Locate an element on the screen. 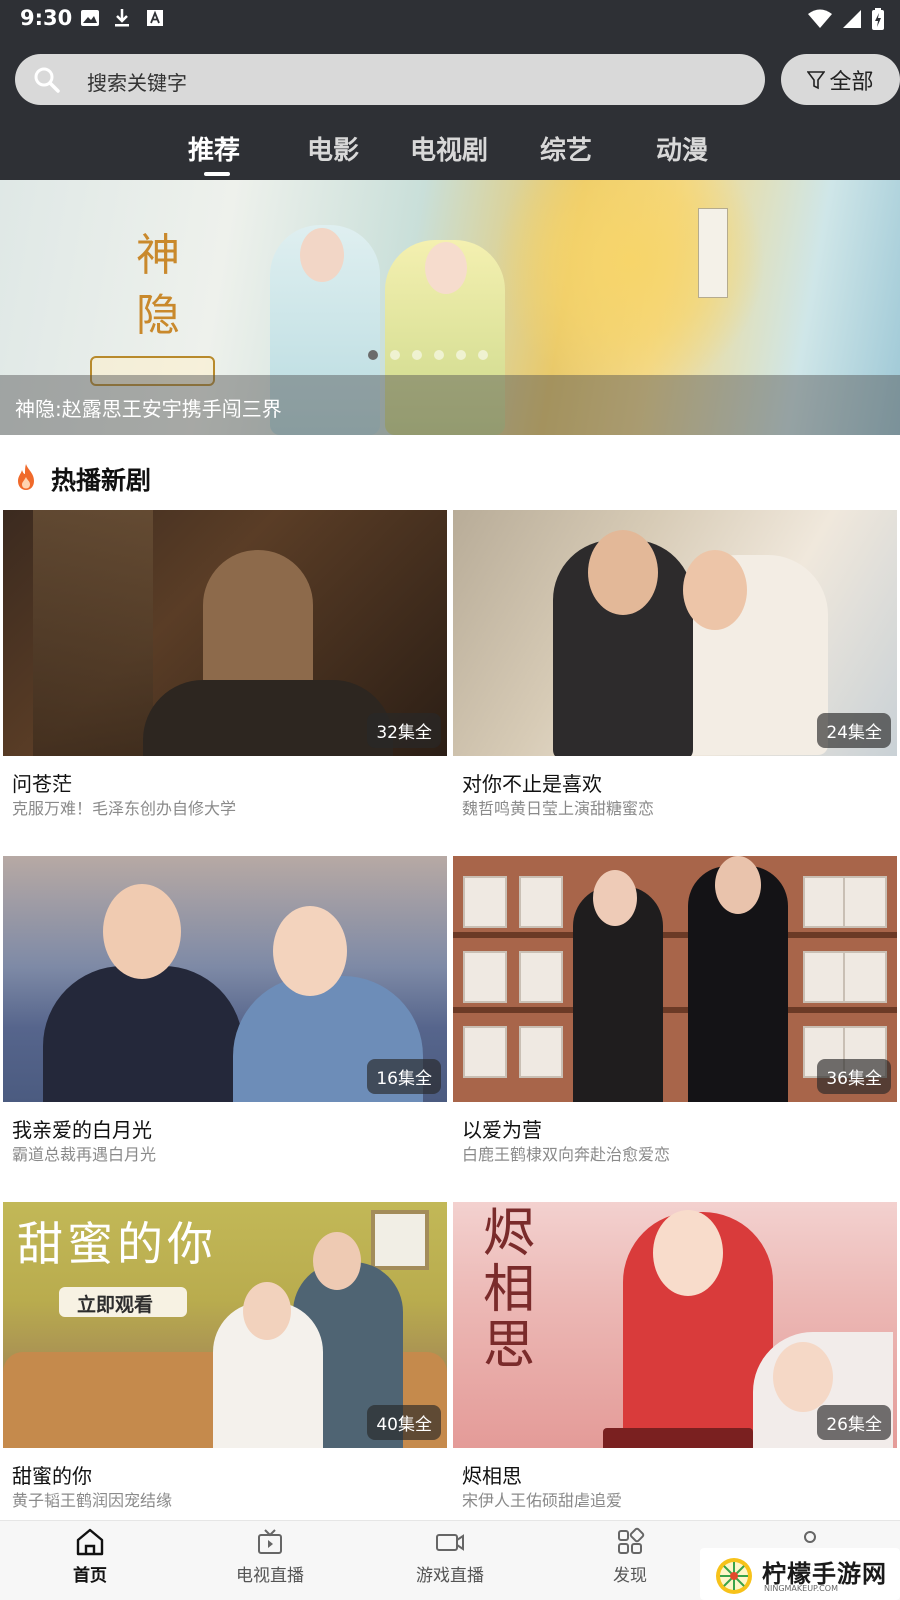 The image size is (900, 1600). category-tabs: 推荐 电影 电视剧 综艺 动漫 is located at coordinates (450, 153).